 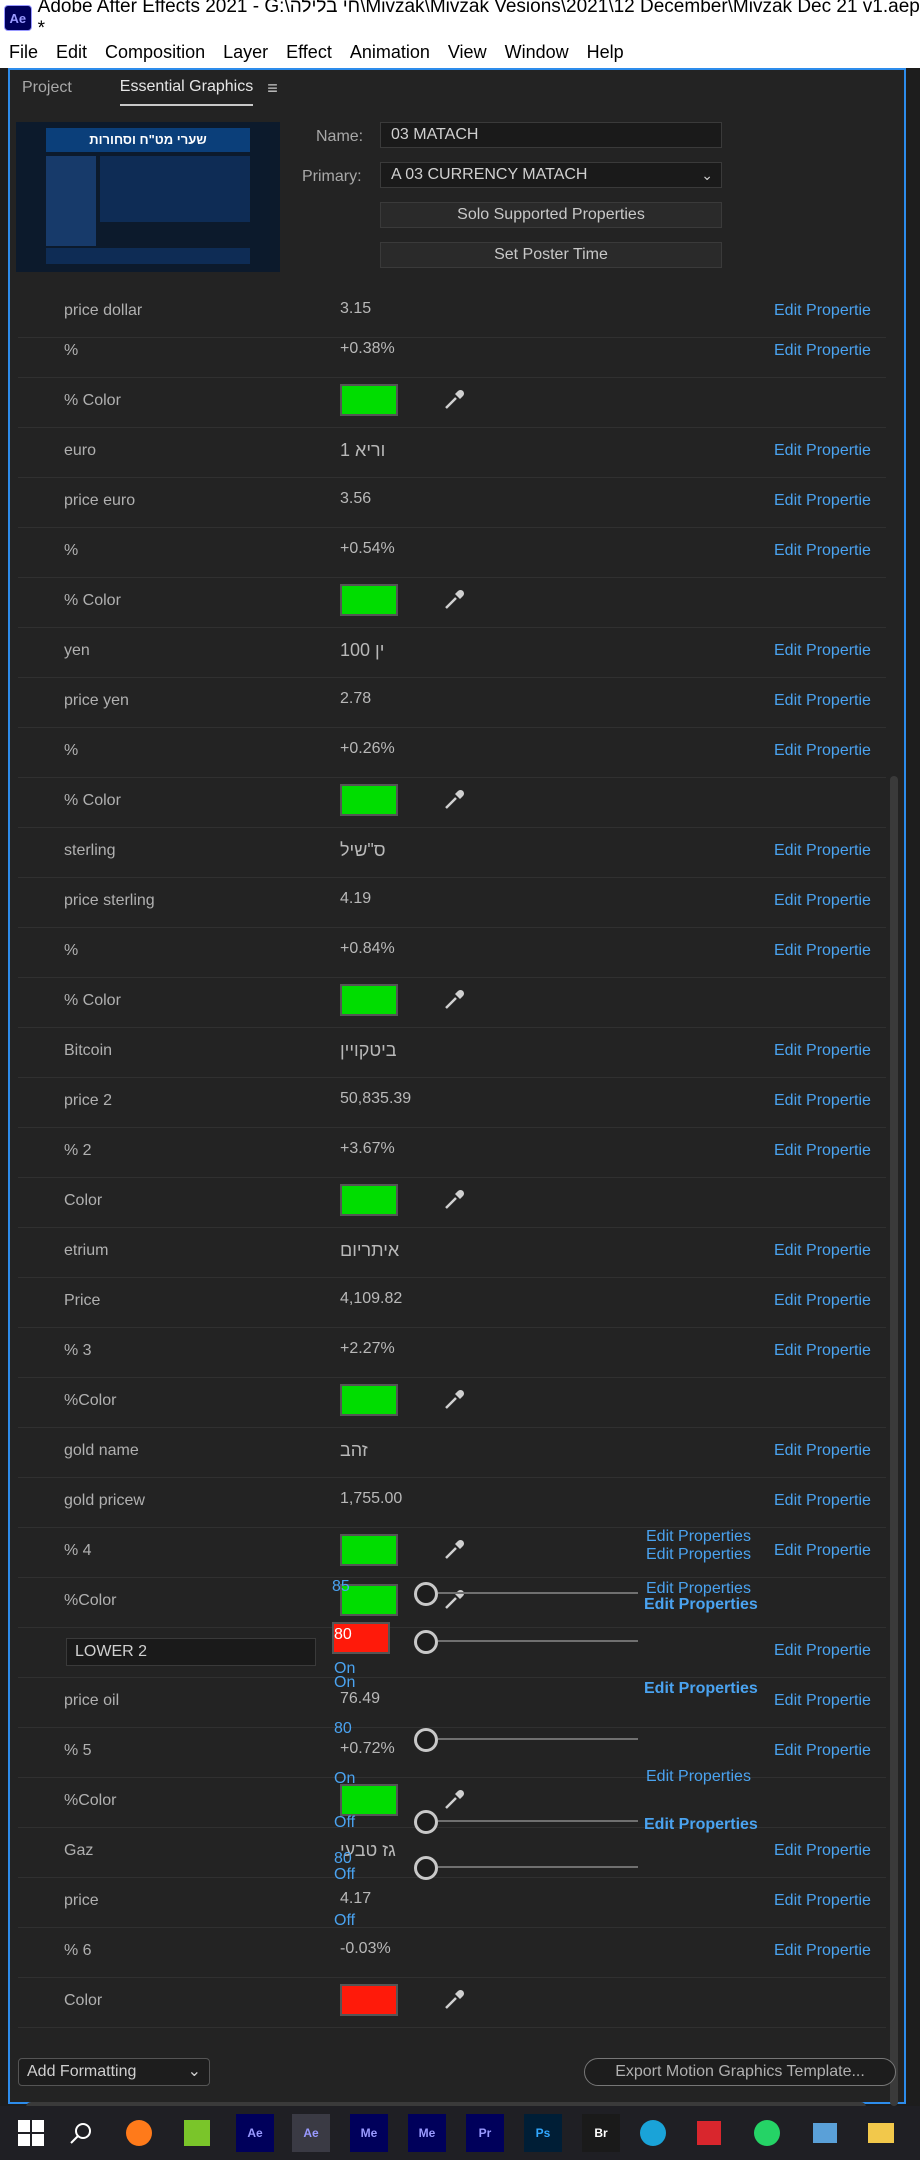 I want to click on property-value: 2.78, so click(x=355, y=699).